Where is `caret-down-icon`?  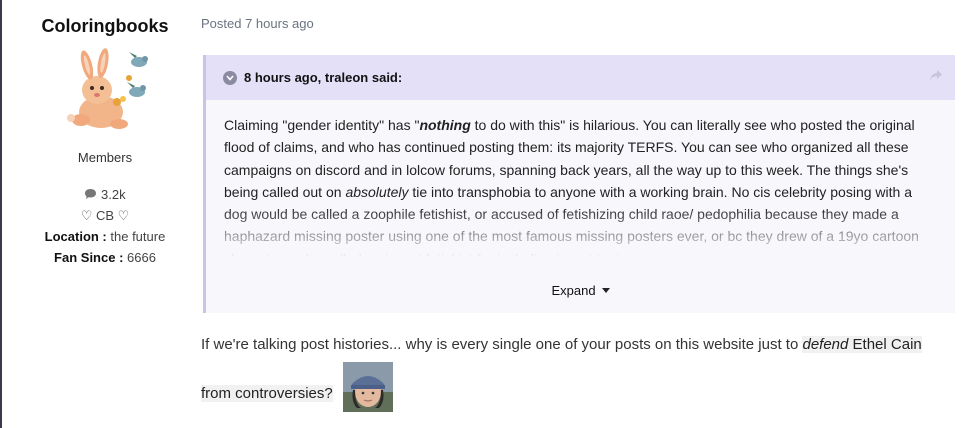 caret-down-icon is located at coordinates (605, 290).